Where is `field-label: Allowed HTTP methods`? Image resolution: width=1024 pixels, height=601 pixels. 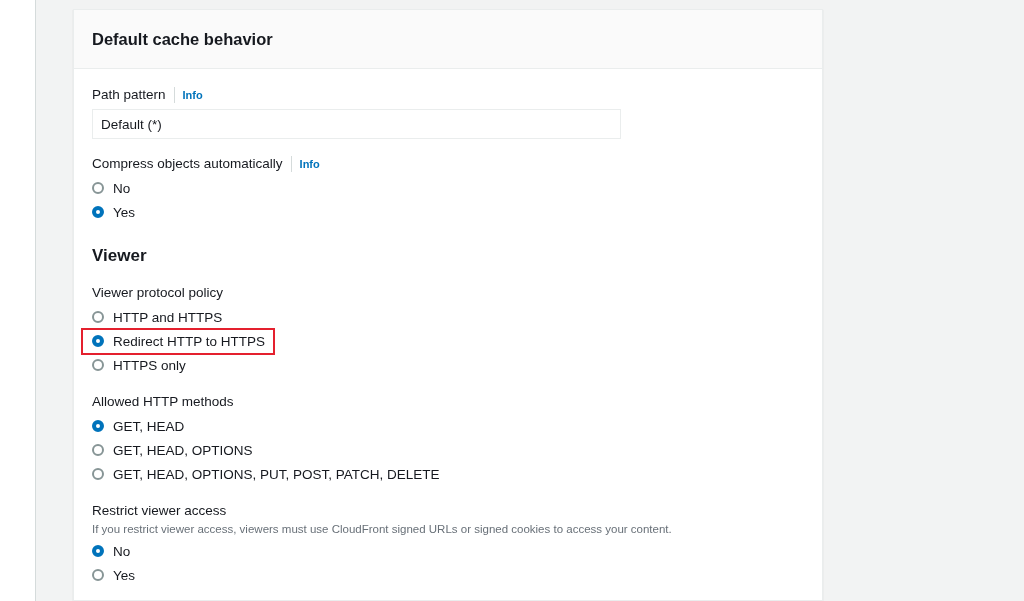 field-label: Allowed HTTP methods is located at coordinates (163, 402).